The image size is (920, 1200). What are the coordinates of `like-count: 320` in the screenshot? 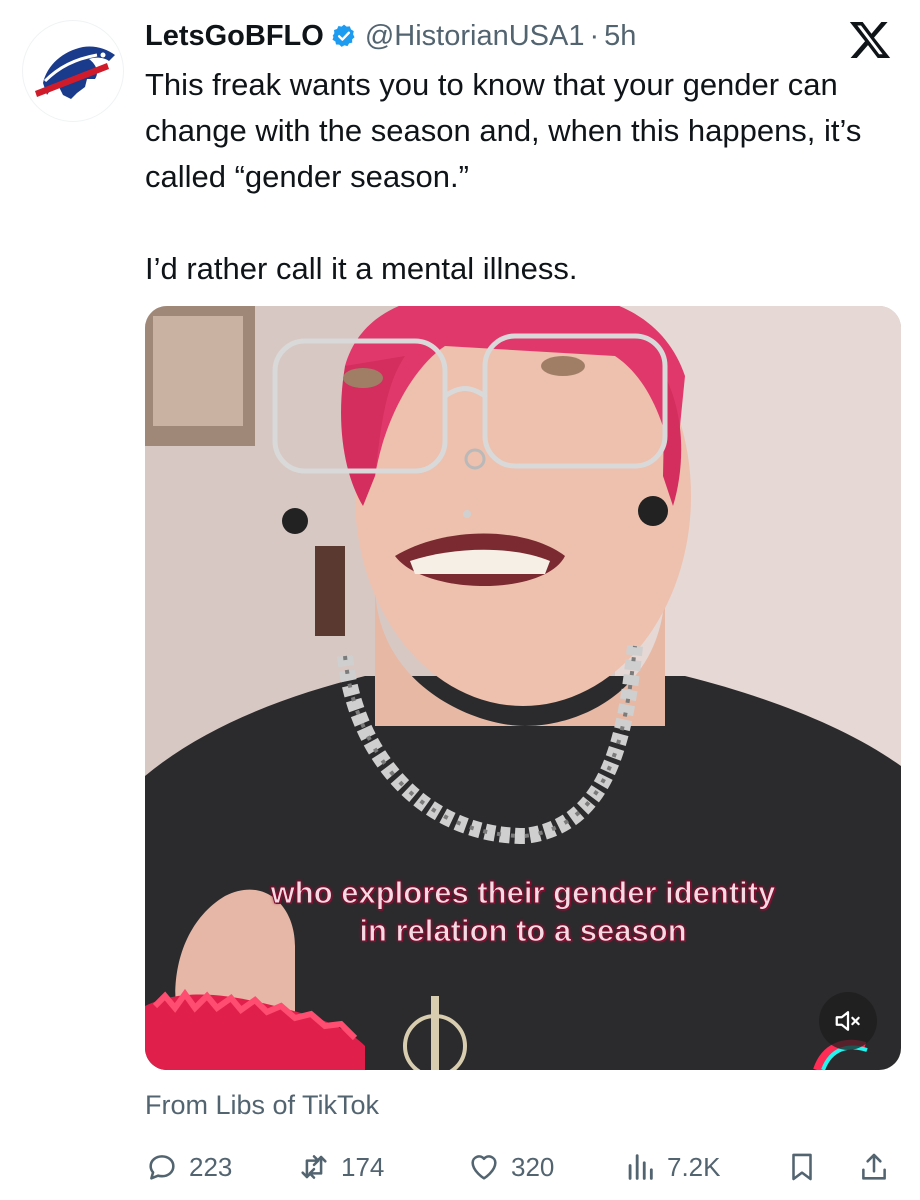 It's located at (533, 1166).